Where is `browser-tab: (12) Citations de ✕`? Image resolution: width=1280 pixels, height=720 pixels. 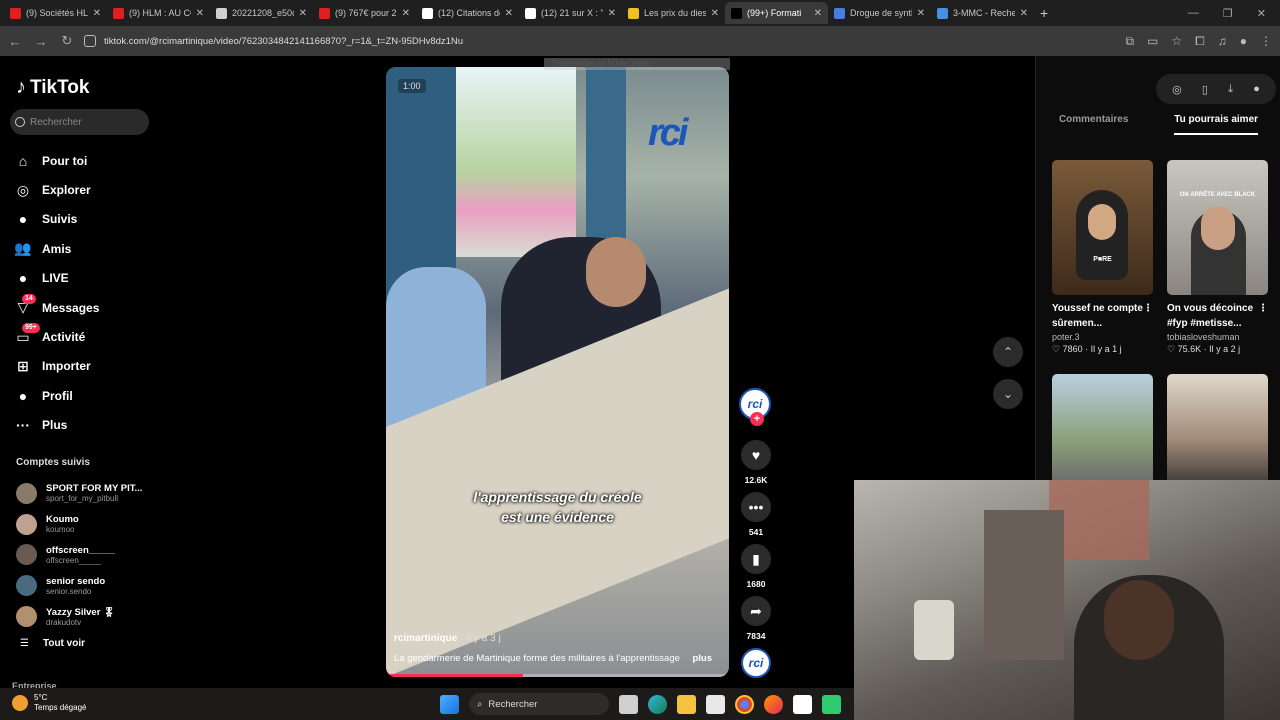
browser-tab: (12) Citations de ✕ is located at coordinates (467, 13).